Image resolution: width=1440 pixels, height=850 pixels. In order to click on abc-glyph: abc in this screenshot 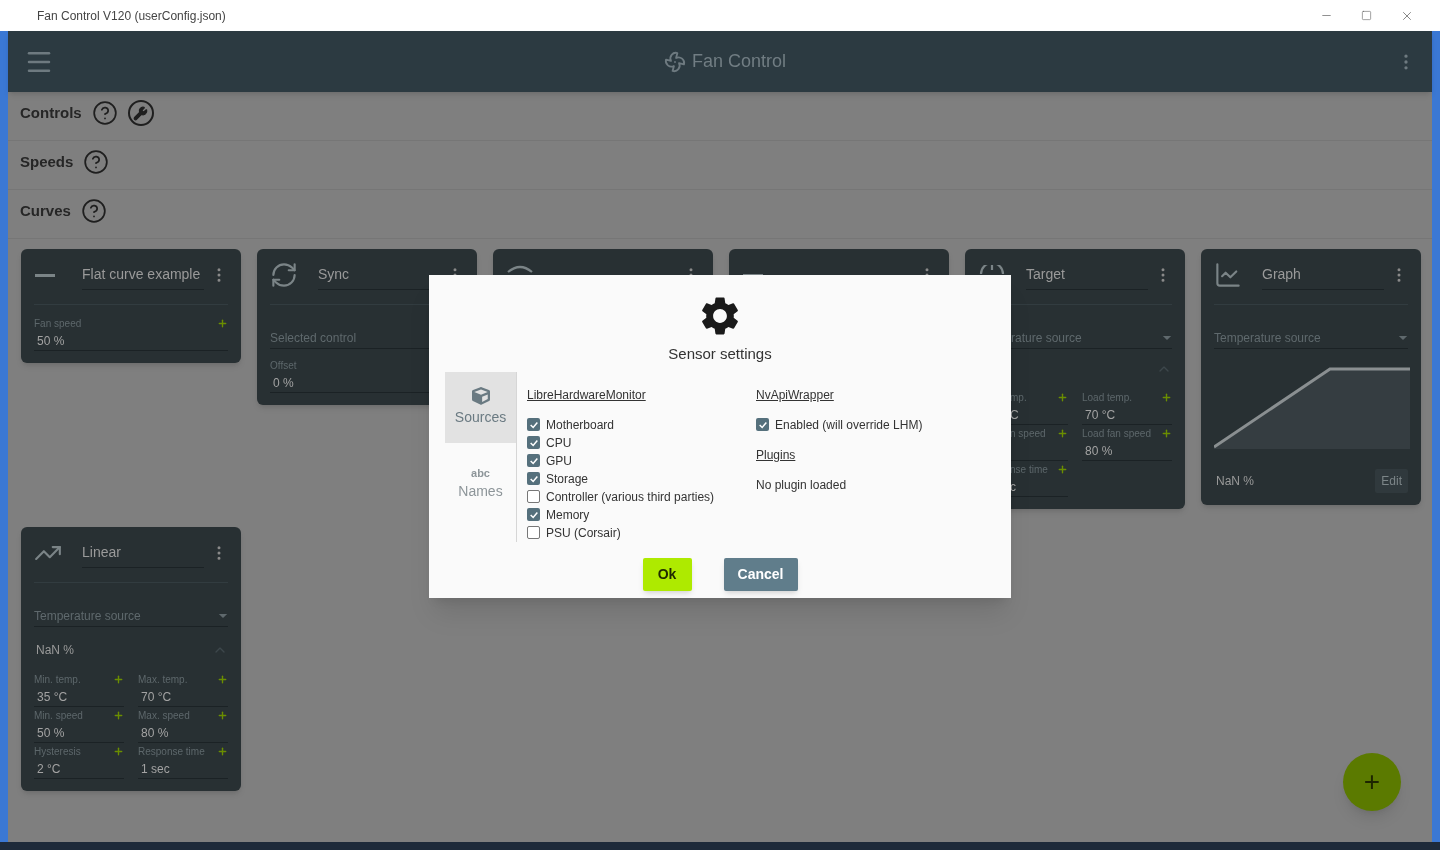, I will do `click(480, 472)`.